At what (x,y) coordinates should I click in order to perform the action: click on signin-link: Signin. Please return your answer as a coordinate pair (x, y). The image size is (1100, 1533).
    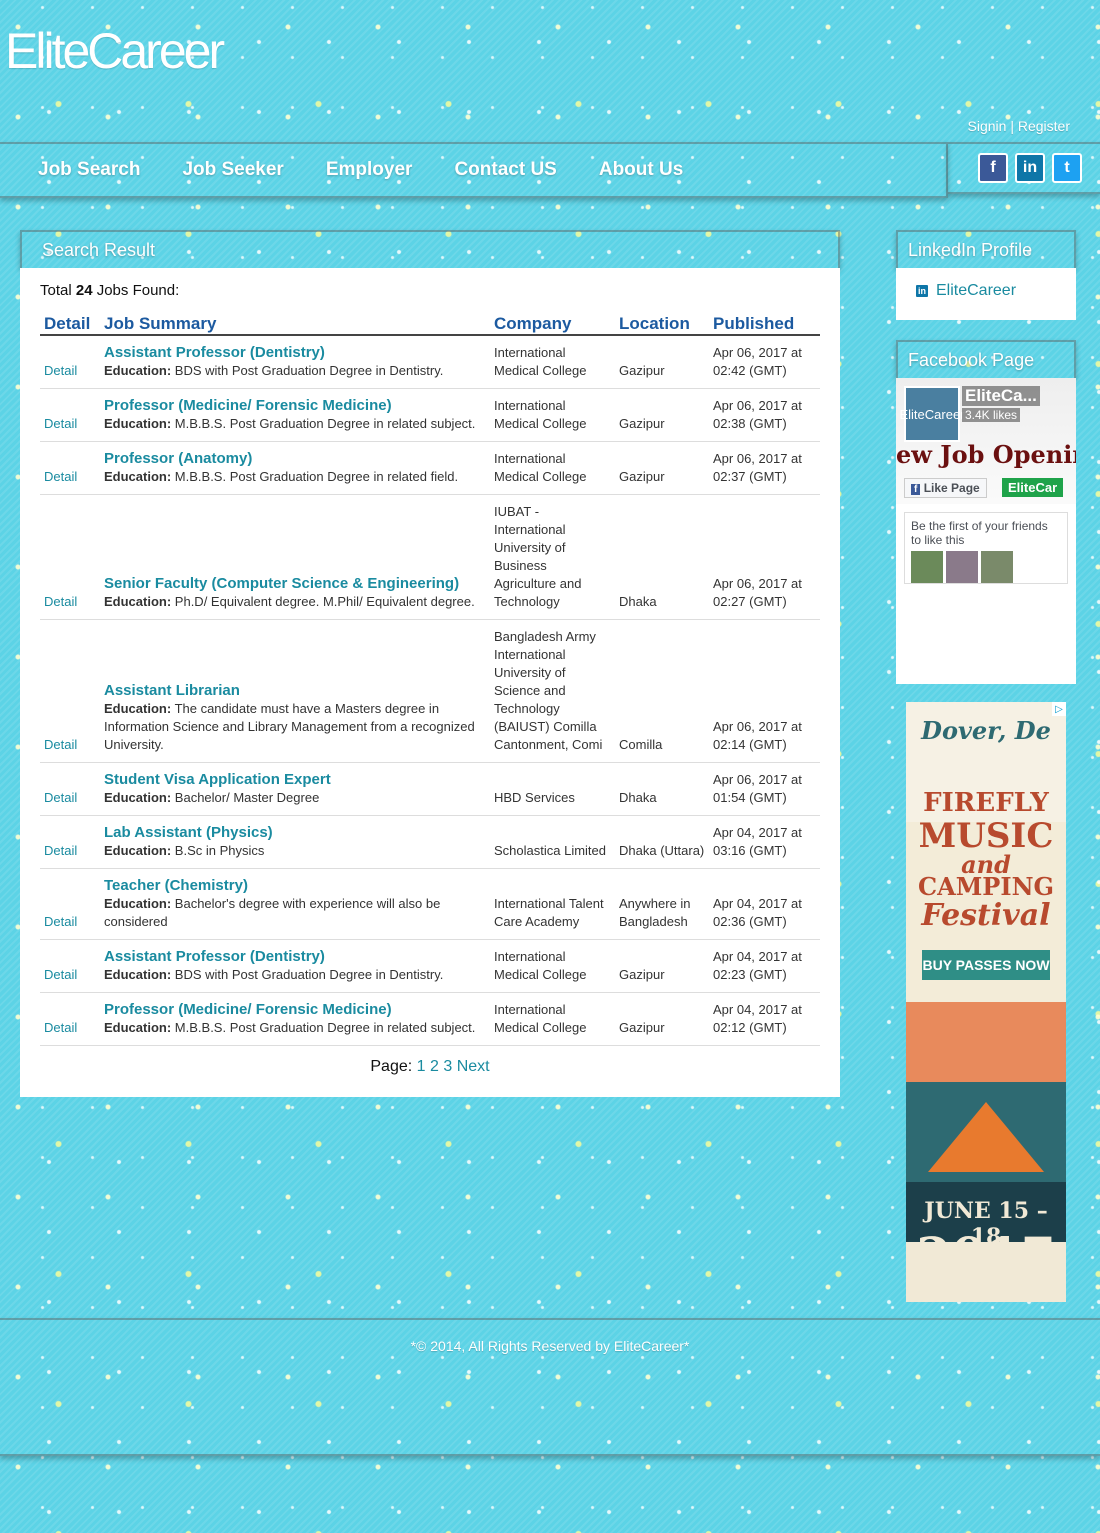
    Looking at the image, I should click on (987, 126).